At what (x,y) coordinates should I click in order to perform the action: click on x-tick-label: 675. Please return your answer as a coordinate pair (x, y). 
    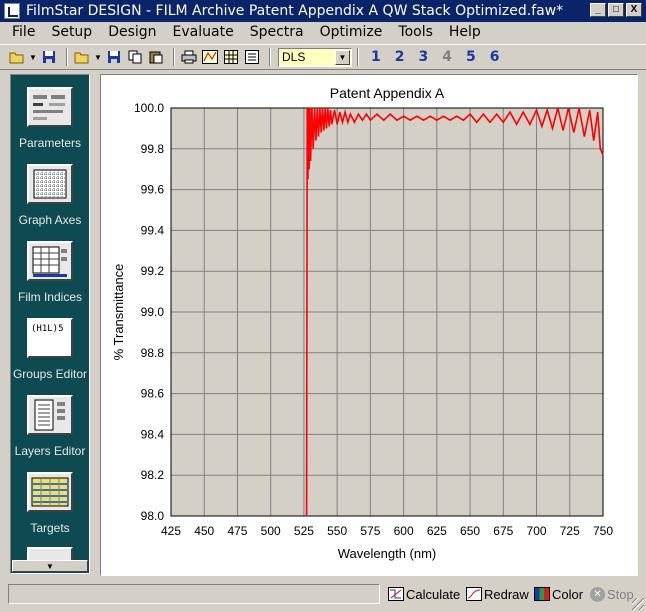
    Looking at the image, I should click on (503, 531).